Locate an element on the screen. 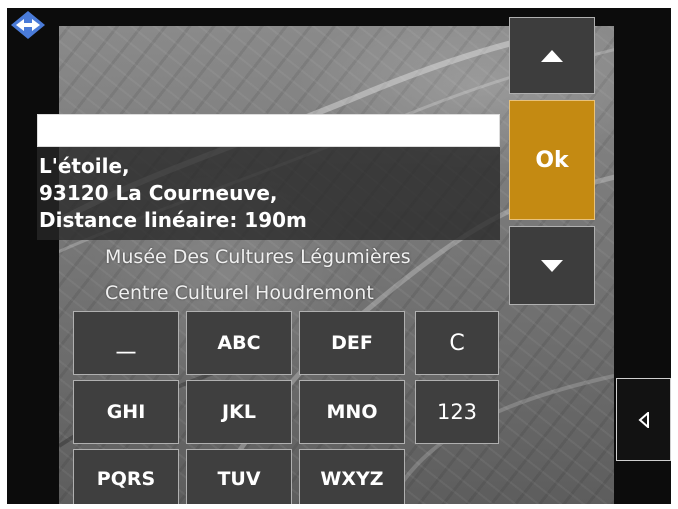  diamond-arrows-icon is located at coordinates (28, 25).